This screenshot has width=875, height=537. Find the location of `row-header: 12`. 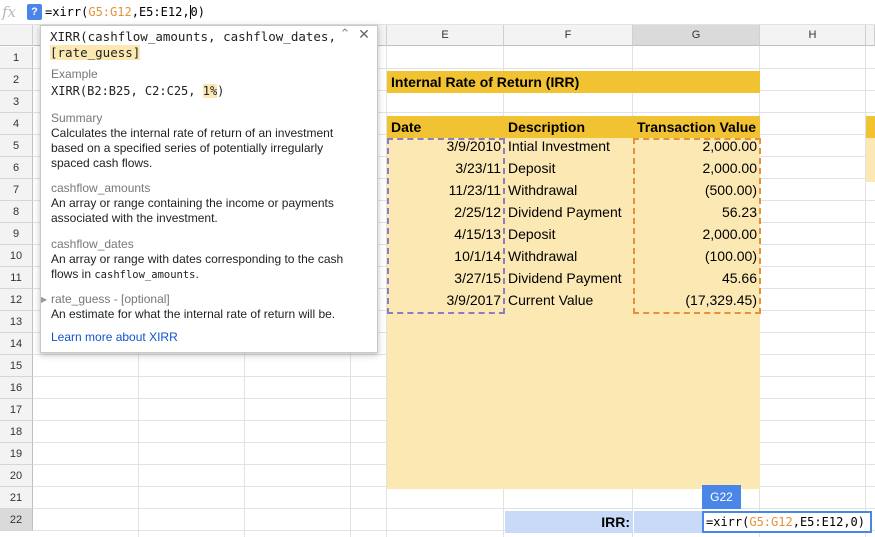

row-header: 12 is located at coordinates (16, 300).